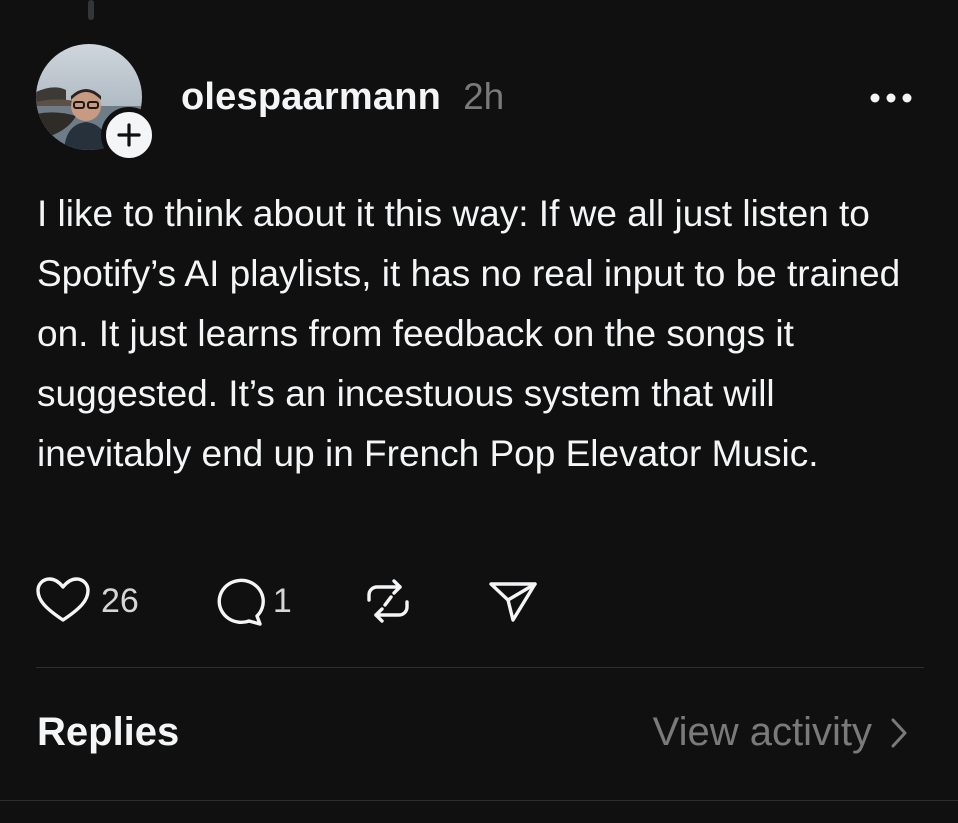 Image resolution: width=958 pixels, height=823 pixels. I want to click on post-header: olespaarmann 2h, so click(342, 97).